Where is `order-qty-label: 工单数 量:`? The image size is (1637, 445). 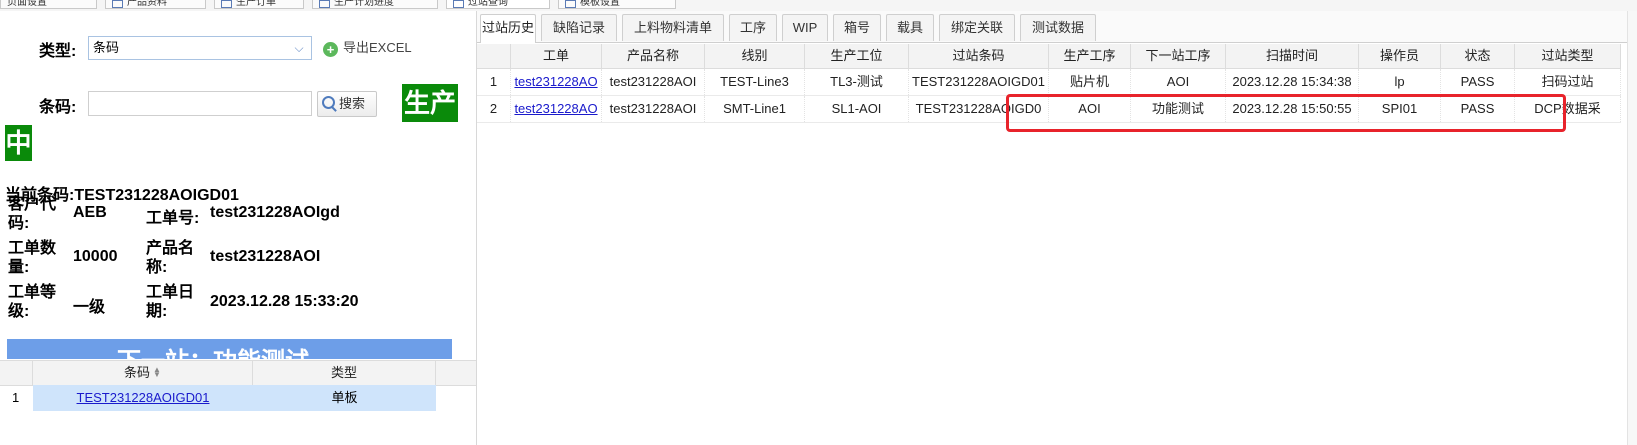 order-qty-label: 工单数 量: is located at coordinates (32, 258).